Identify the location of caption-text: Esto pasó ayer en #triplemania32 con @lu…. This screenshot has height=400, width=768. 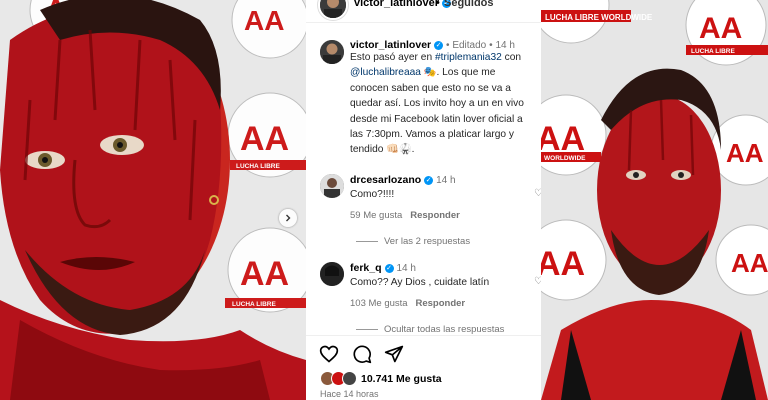
(437, 104).